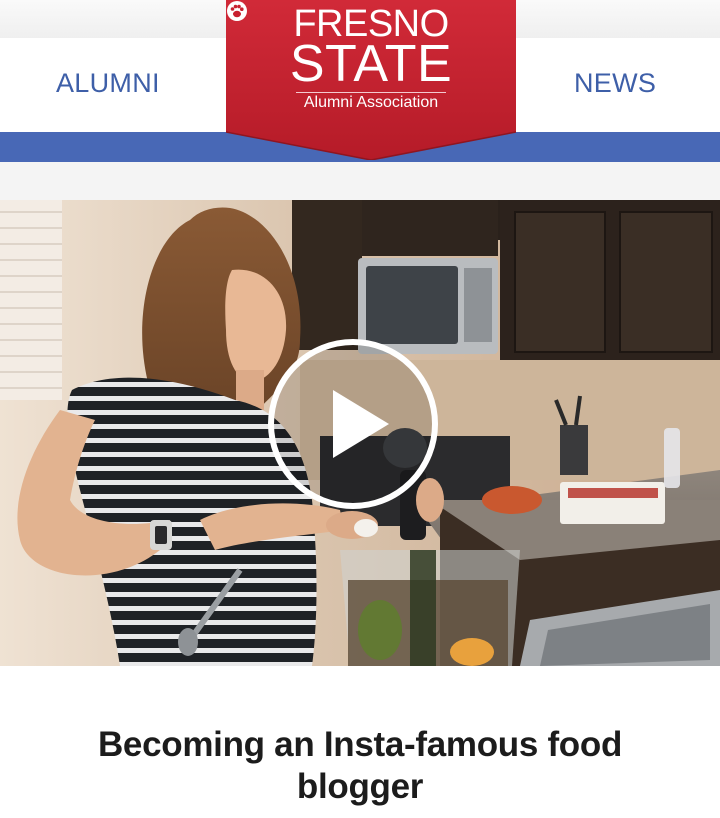 The image size is (720, 818). What do you see at coordinates (371, 64) in the screenshot?
I see `logo-state-text: STATE` at bounding box center [371, 64].